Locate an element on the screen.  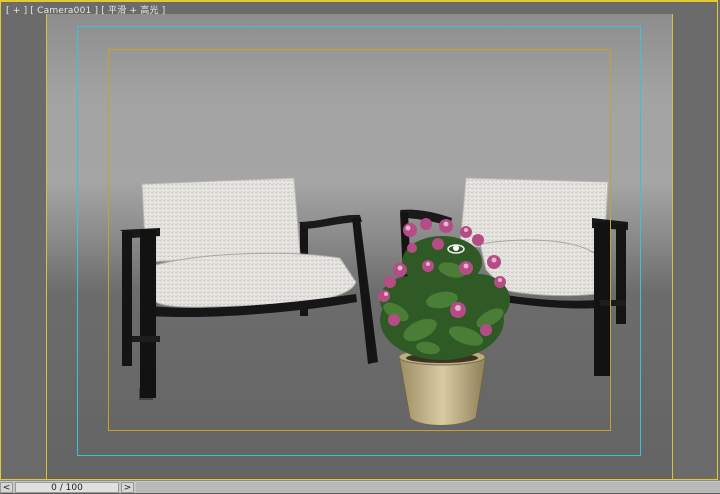
time-slider-handle: 0 / 100 is located at coordinates (67, 487).